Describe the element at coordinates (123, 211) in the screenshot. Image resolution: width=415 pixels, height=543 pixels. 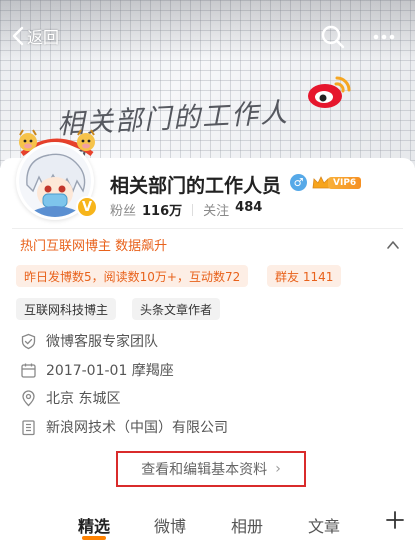
I see `fans-label: 粉丝` at that location.